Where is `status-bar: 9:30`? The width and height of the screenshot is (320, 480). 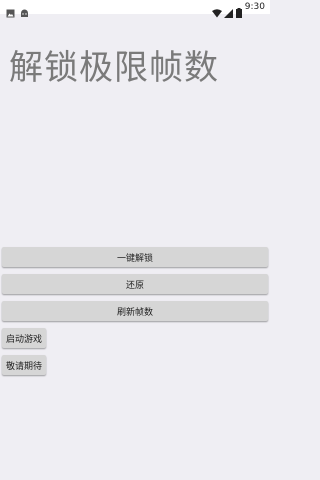
status-bar: 9:30 is located at coordinates (135, 9).